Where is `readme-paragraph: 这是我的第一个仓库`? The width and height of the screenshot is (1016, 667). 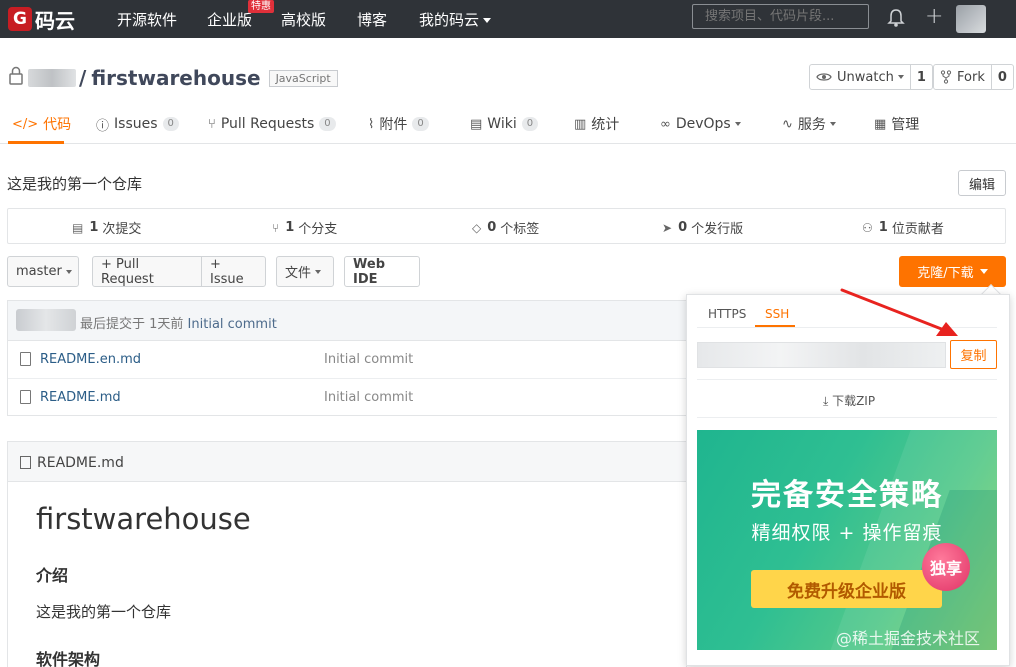 readme-paragraph: 这是我的第一个仓库 is located at coordinates (104, 612).